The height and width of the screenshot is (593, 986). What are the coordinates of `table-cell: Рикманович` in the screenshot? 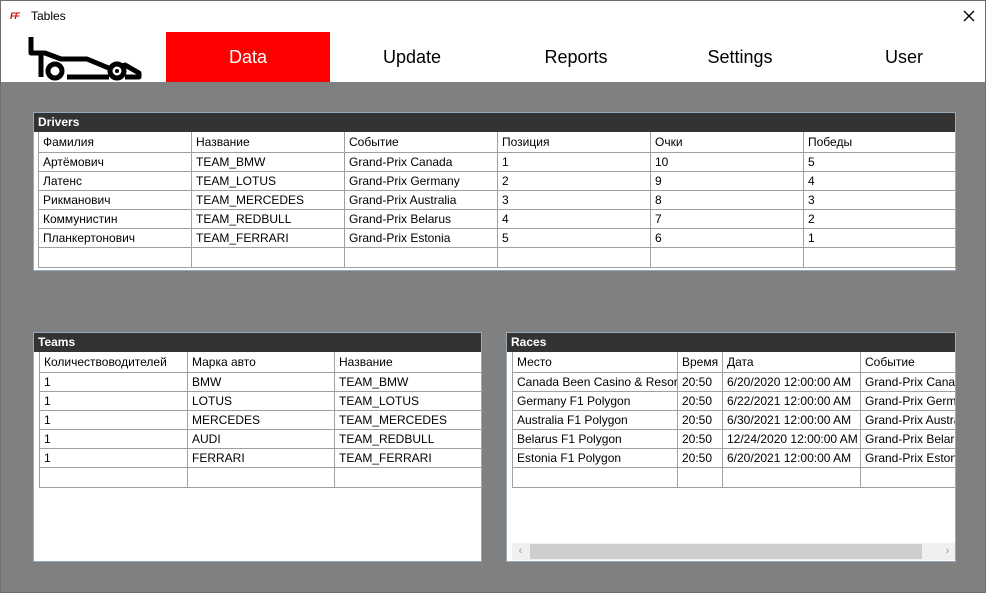 It's located at (115, 199).